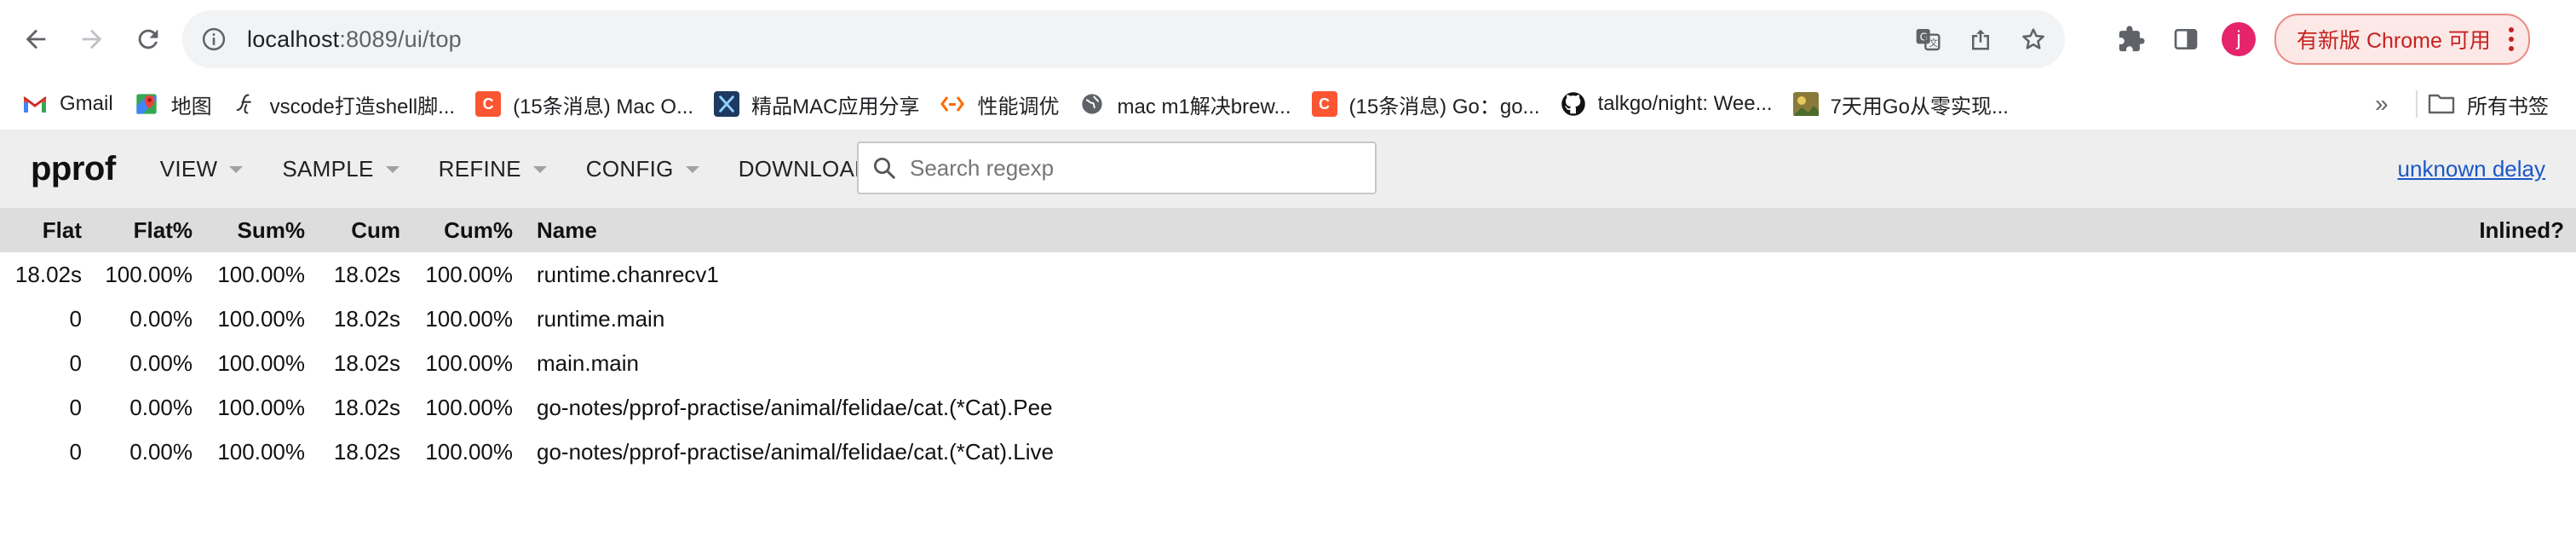  Describe the element at coordinates (149, 274) in the screenshot. I see `cell-flat-percent: 100.00%` at that location.